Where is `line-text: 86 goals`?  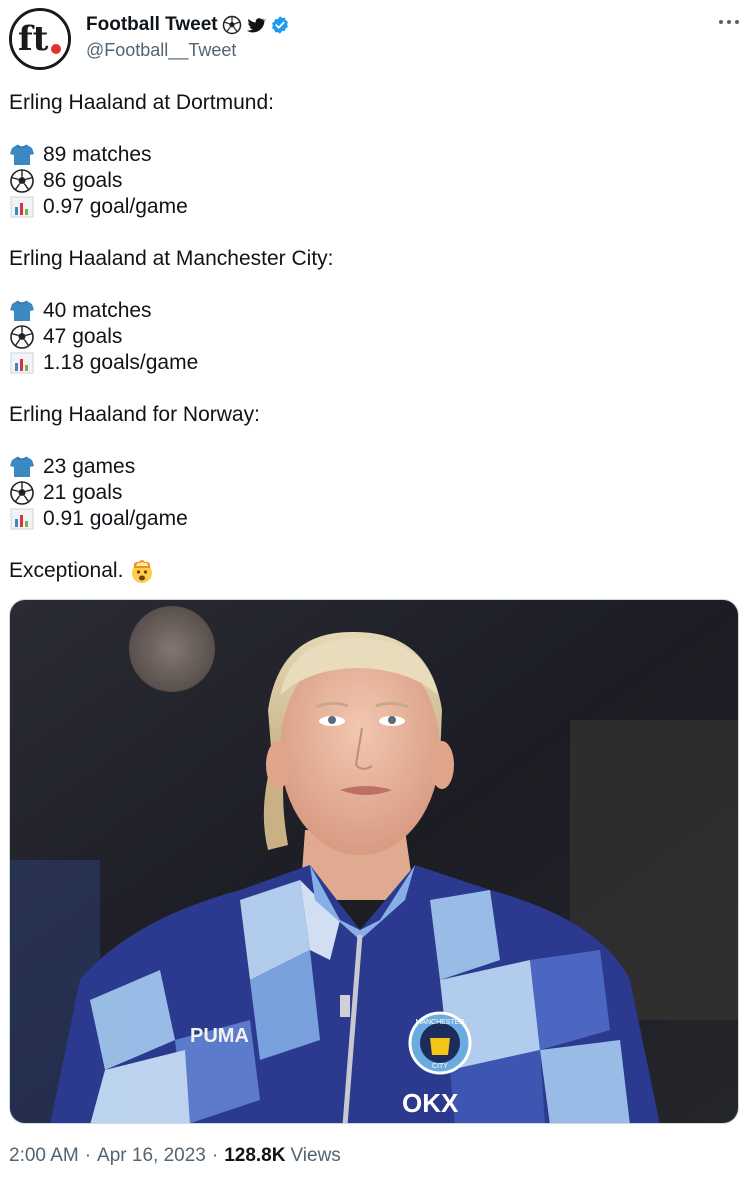
line-text: 86 goals is located at coordinates (83, 180).